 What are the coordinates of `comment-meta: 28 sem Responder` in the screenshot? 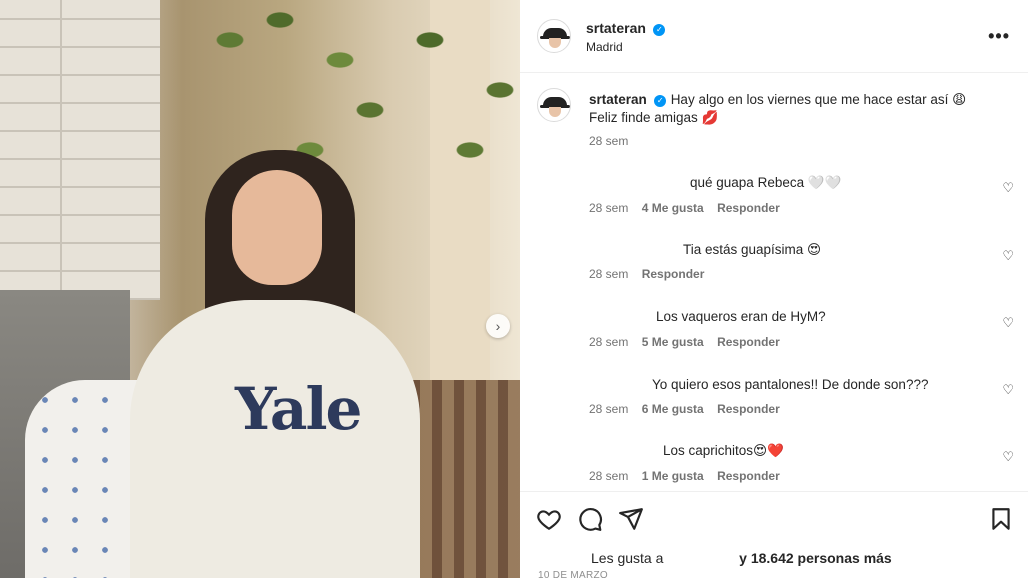 It's located at (651, 274).